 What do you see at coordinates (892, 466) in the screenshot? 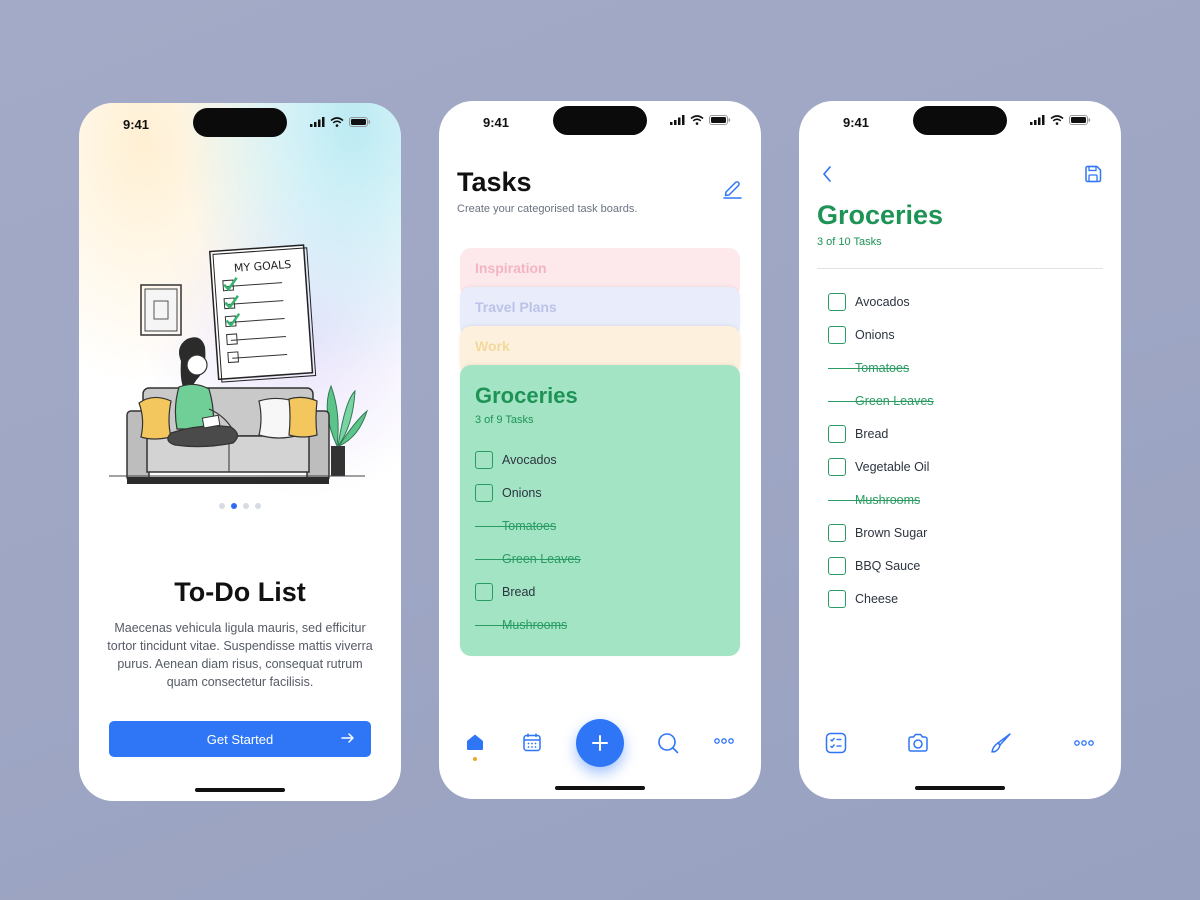
I see `task-label: Vegetable Oil` at bounding box center [892, 466].